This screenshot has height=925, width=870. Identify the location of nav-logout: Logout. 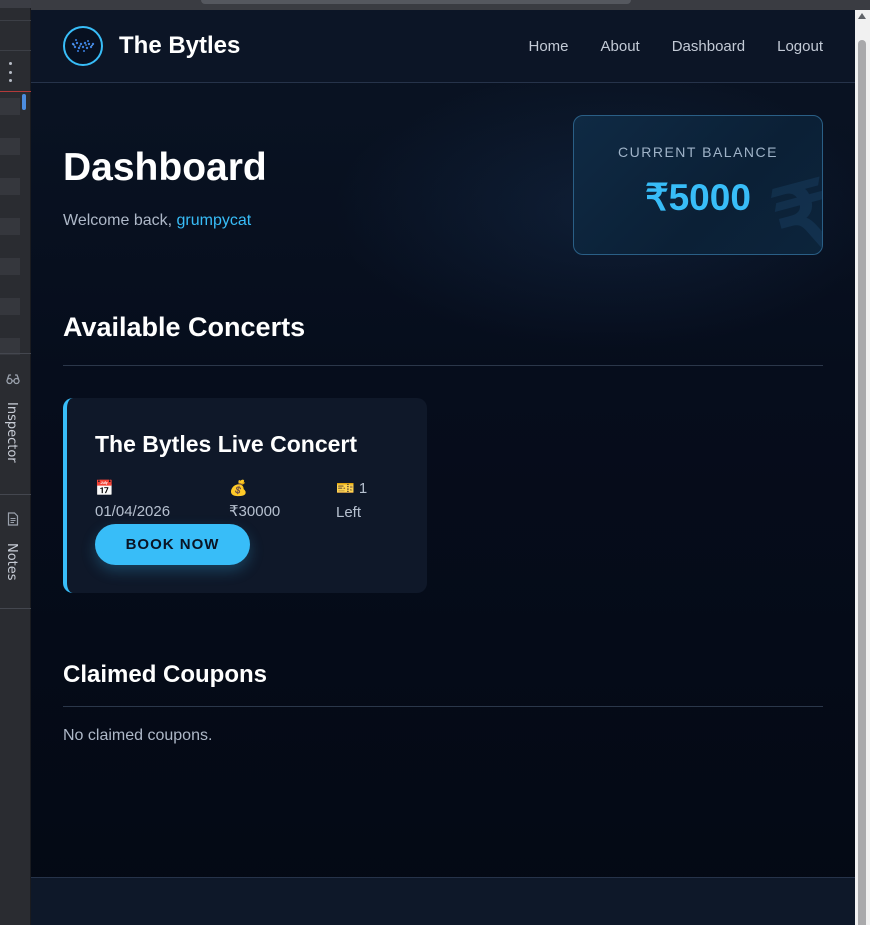
(800, 46).